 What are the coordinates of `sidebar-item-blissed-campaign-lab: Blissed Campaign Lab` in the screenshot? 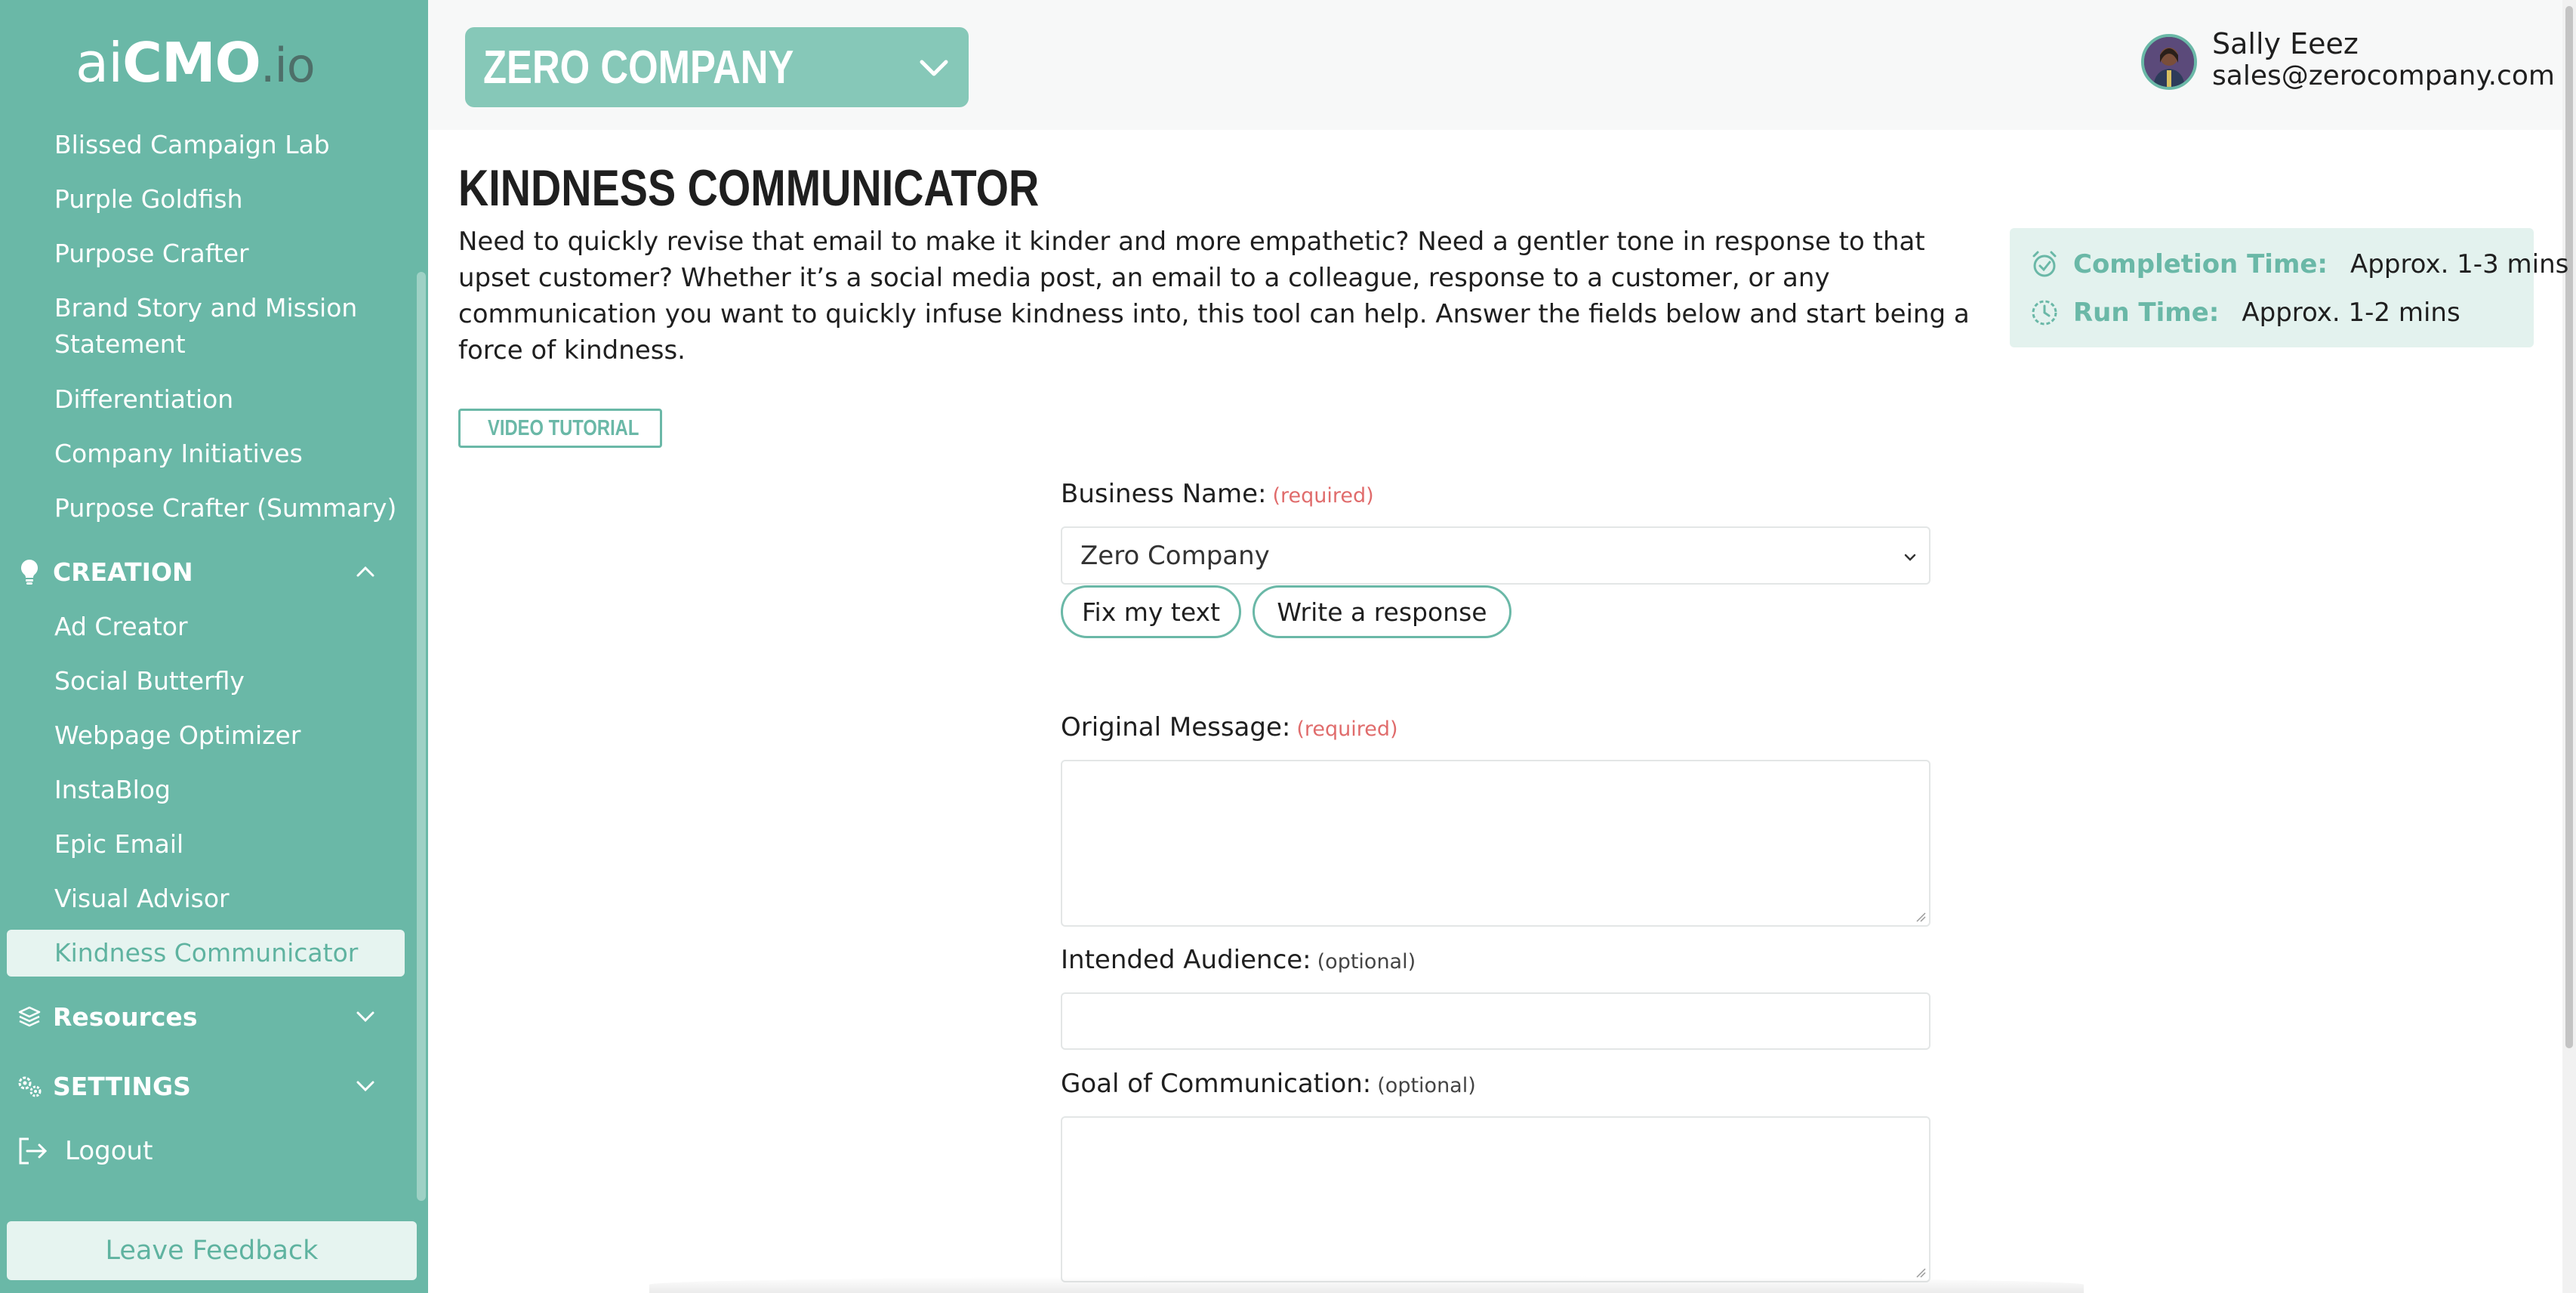 It's located at (192, 145).